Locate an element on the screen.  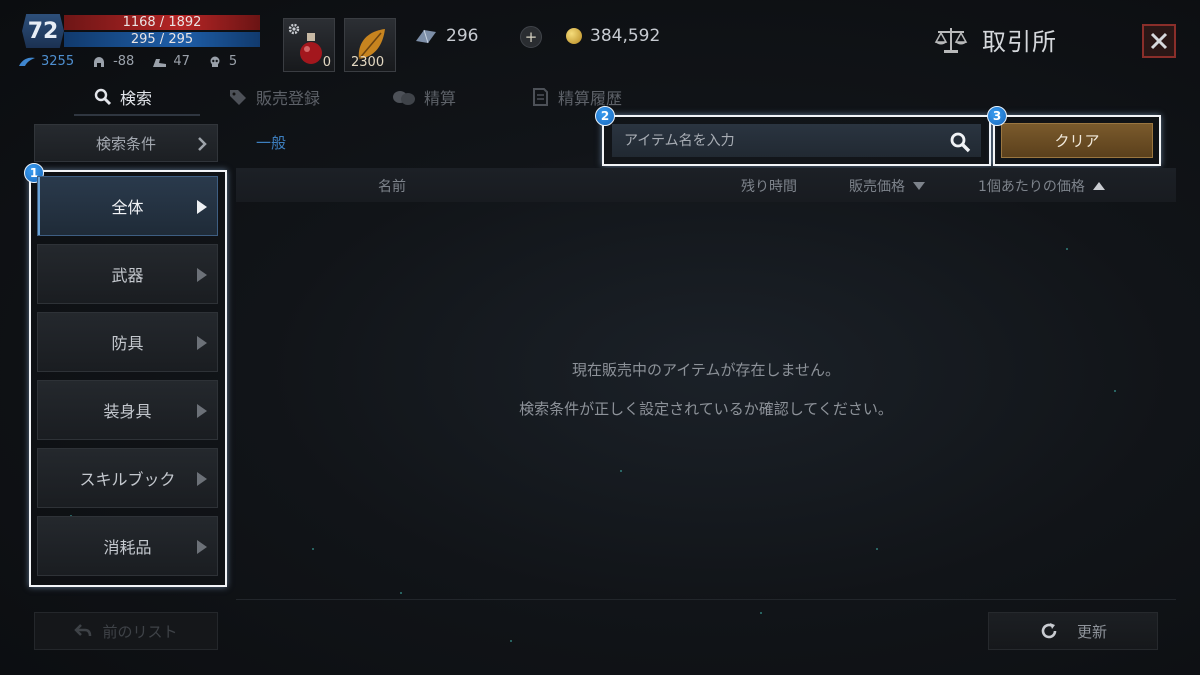
category-weapon: 武器 is located at coordinates (127, 274).